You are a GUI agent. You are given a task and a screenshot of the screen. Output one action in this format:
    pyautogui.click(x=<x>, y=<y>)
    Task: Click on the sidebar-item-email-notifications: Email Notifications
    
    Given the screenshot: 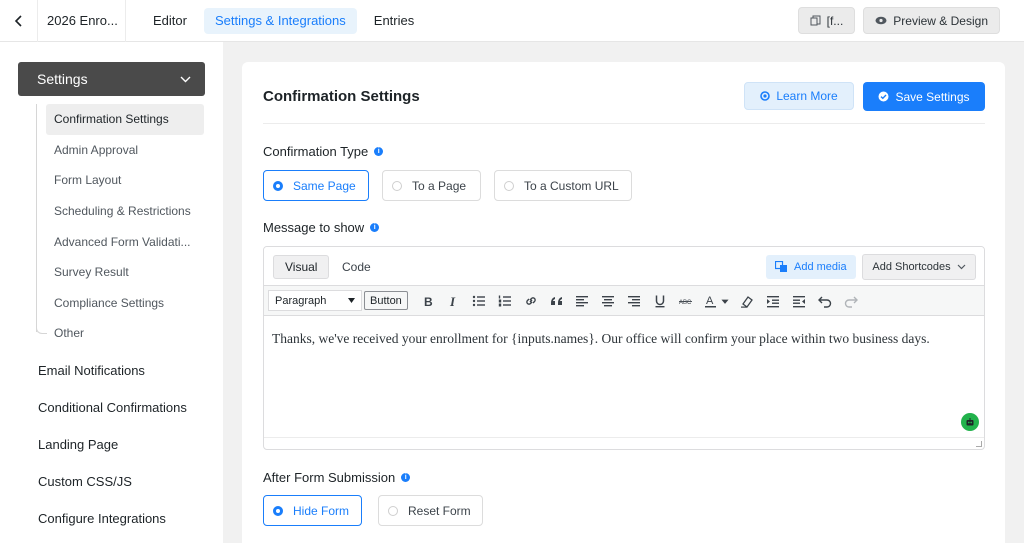 What is the action you would take?
    pyautogui.click(x=111, y=370)
    